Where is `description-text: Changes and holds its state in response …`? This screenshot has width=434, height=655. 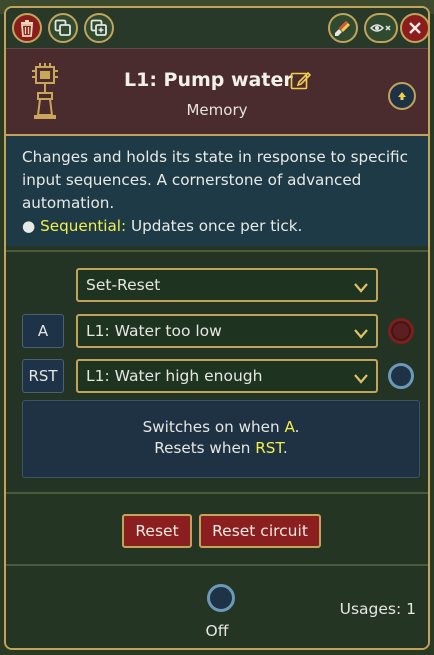
description-text: Changes and holds its state in response … is located at coordinates (215, 180).